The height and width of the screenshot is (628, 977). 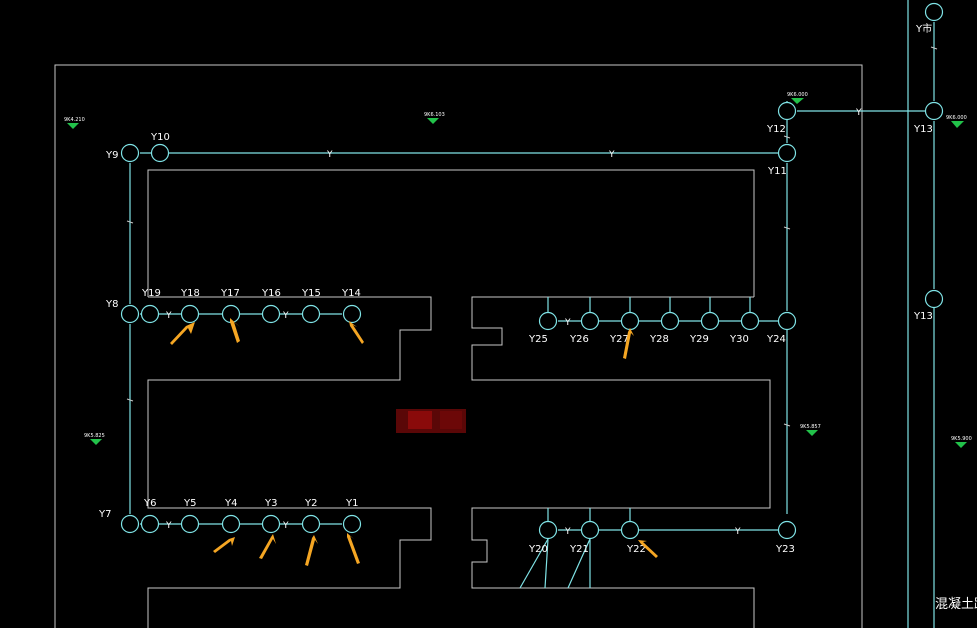 I want to click on manhole-y23, so click(x=787, y=530).